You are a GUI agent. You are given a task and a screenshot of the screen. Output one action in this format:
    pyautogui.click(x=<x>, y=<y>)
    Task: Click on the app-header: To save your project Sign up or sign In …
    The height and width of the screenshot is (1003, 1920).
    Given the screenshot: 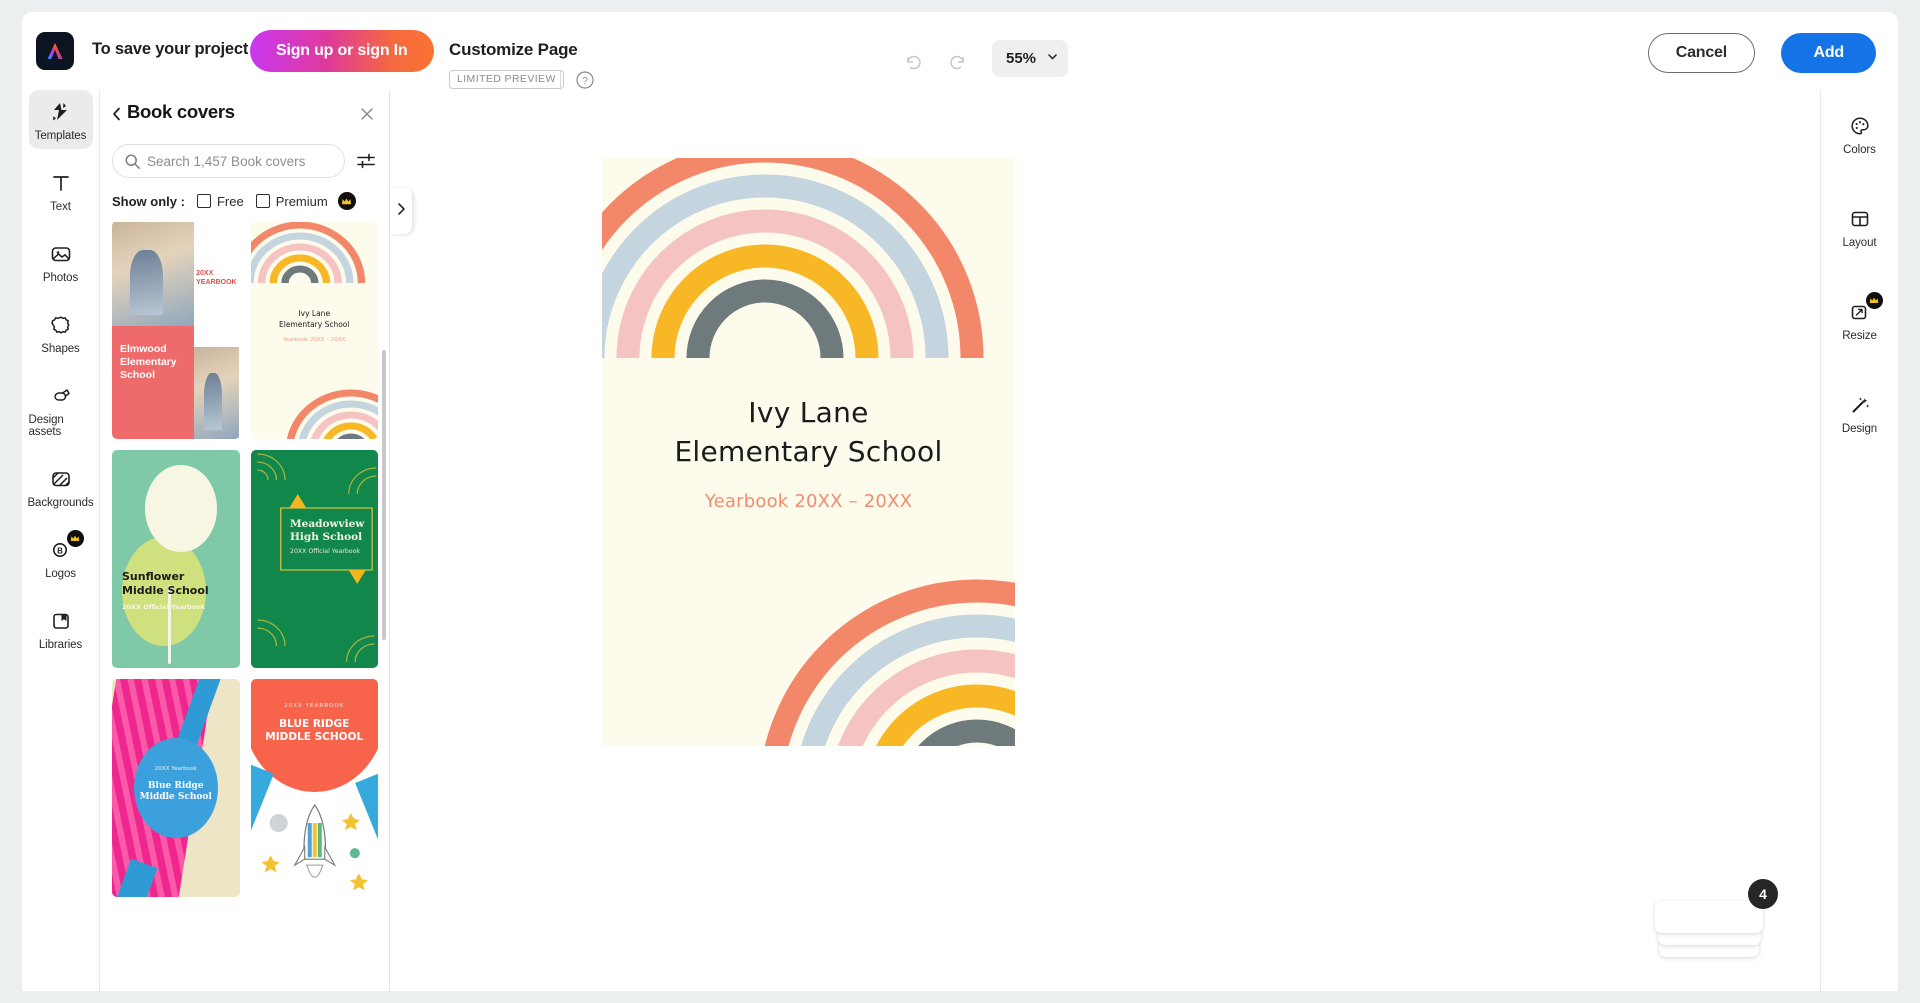 What is the action you would take?
    pyautogui.click(x=960, y=51)
    